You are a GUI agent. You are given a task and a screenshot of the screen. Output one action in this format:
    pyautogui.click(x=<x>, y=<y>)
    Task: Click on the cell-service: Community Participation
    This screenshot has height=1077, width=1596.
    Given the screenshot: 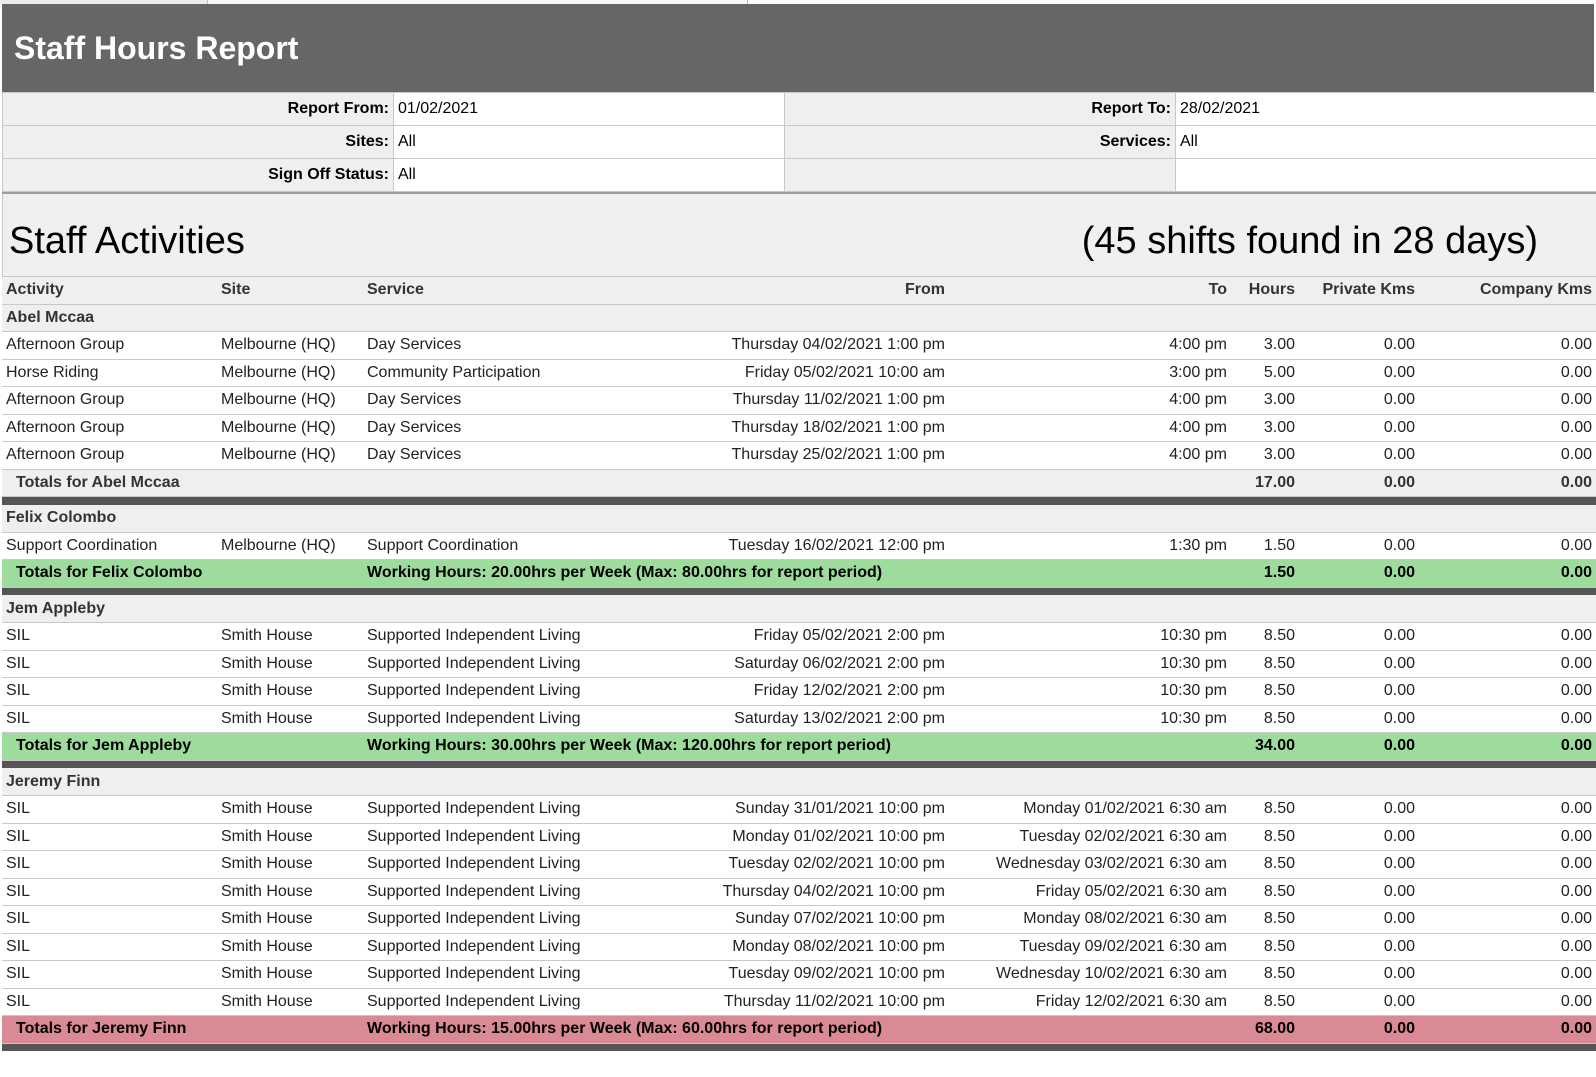 What is the action you would take?
    pyautogui.click(x=473, y=373)
    